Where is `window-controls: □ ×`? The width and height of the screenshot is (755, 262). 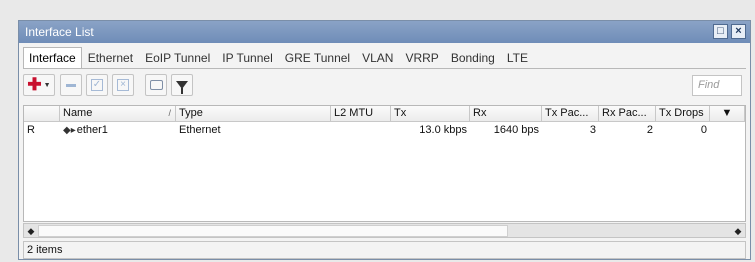 window-controls: □ × is located at coordinates (729, 31).